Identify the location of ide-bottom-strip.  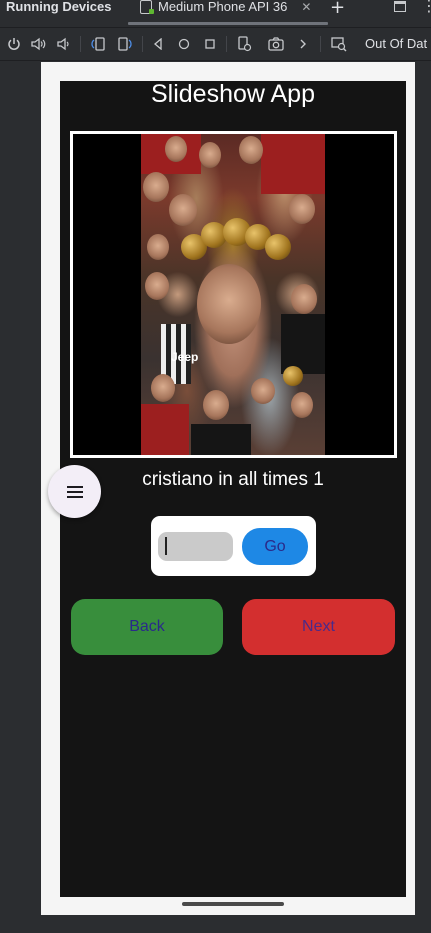
(215, 924).